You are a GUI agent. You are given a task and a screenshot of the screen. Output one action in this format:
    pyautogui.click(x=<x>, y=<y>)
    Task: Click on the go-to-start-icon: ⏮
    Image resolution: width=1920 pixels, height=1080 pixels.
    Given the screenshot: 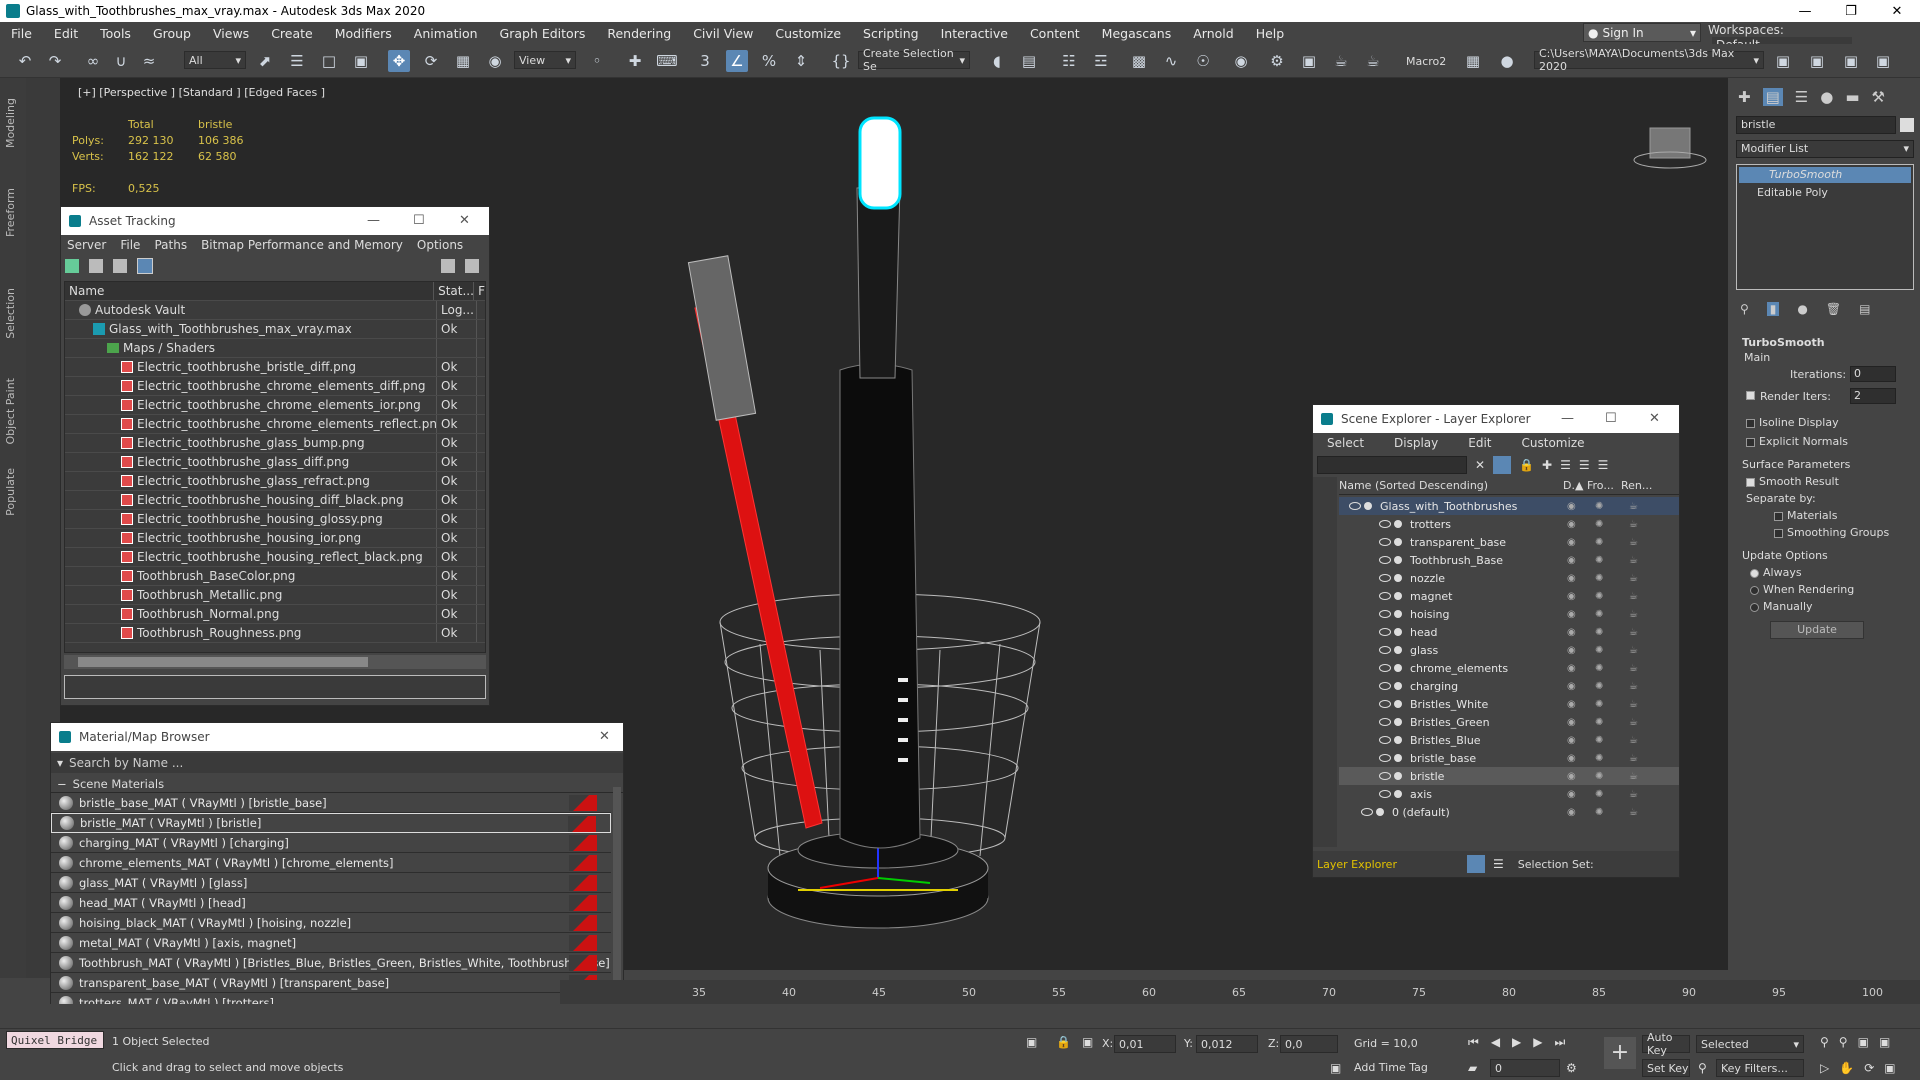 What is the action you would take?
    pyautogui.click(x=1473, y=1042)
    